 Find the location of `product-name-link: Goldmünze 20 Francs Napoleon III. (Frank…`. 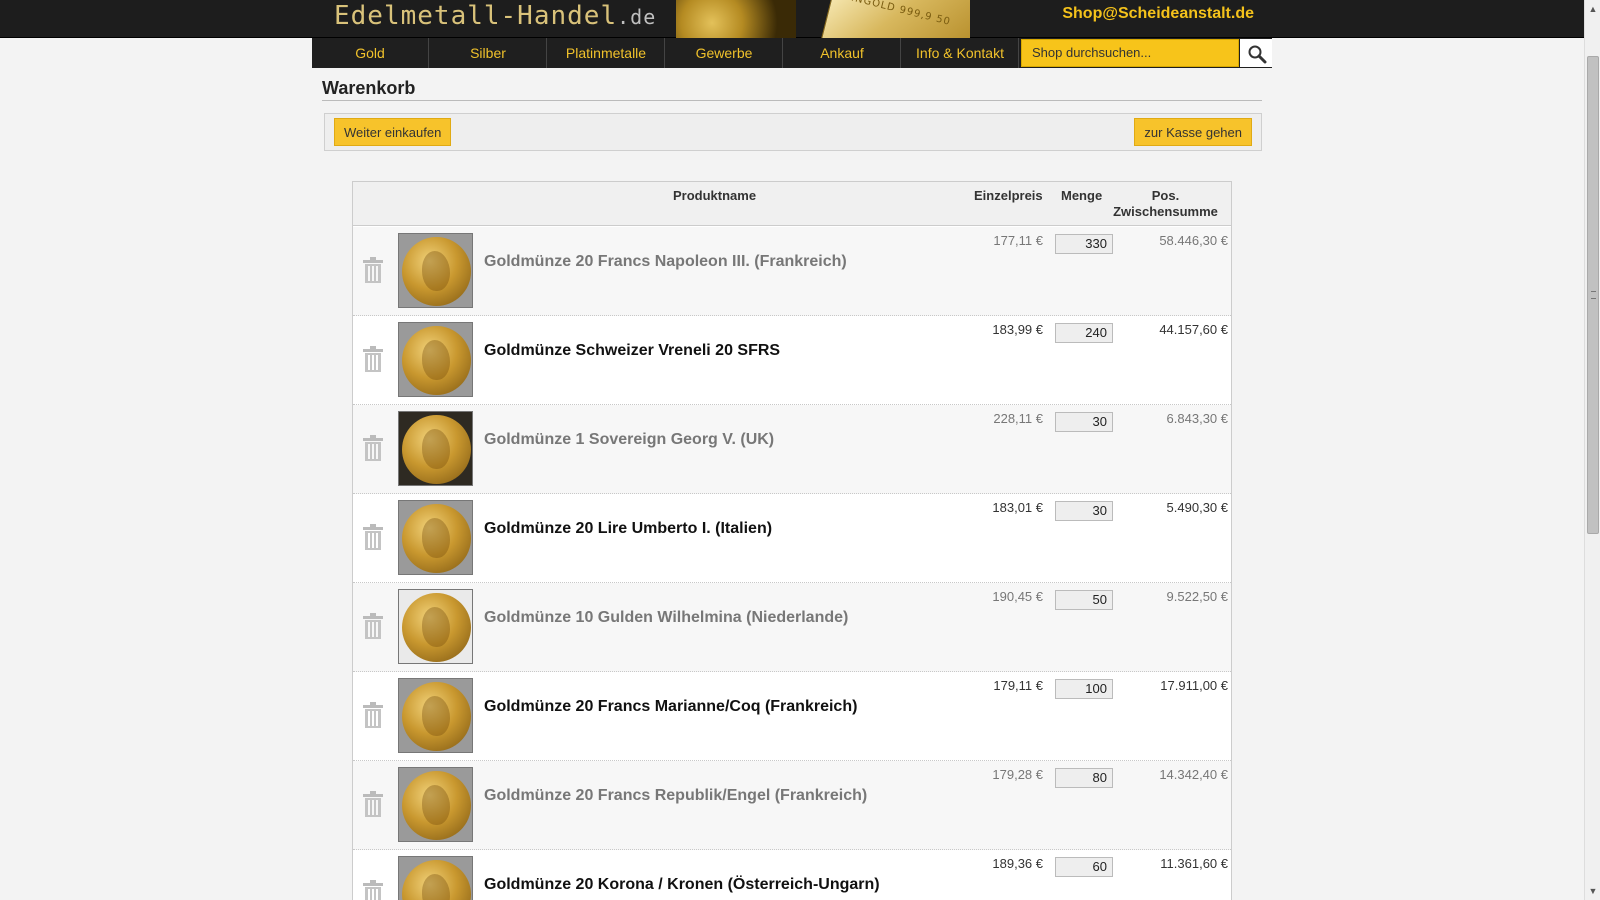

product-name-link: Goldmünze 20 Francs Napoleon III. (Frank… is located at coordinates (665, 262).